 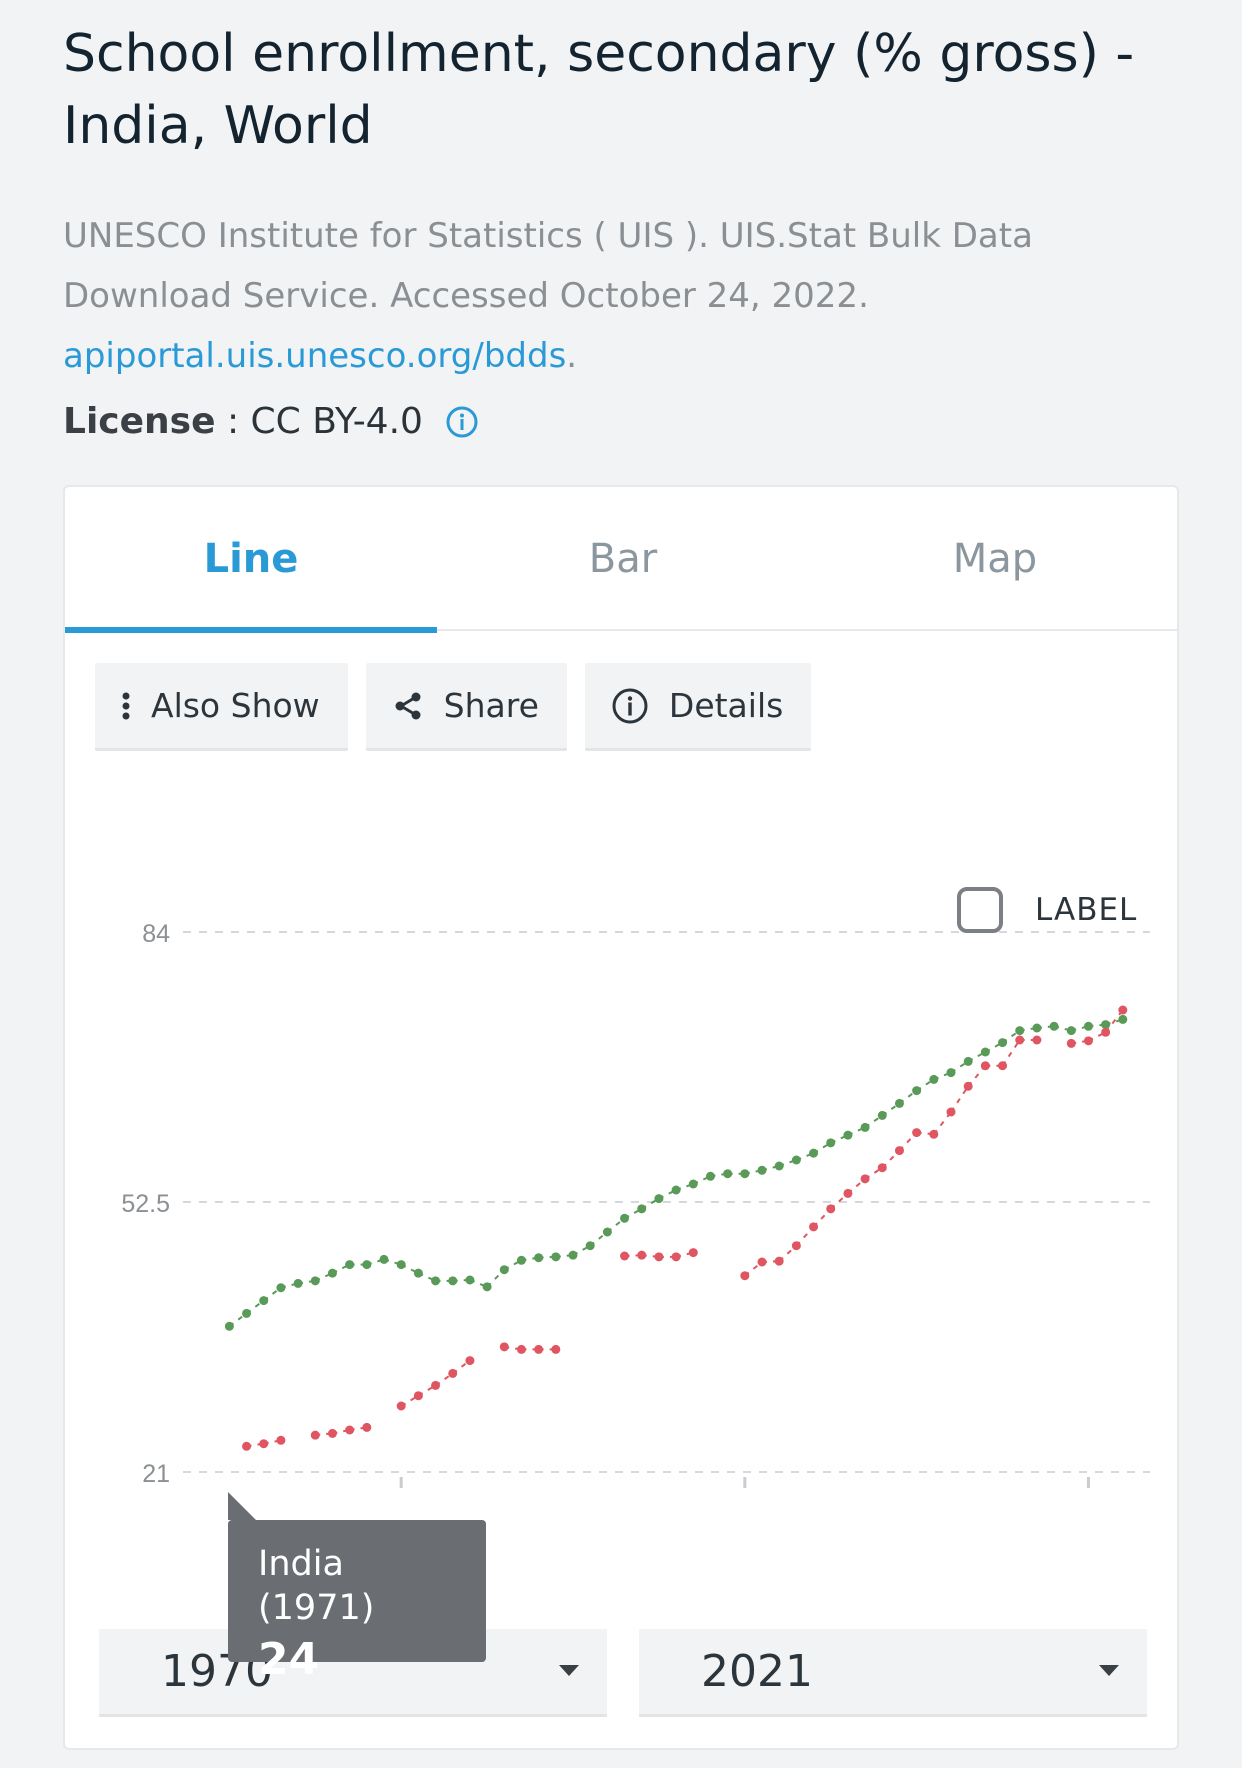 I want to click on label-checkbox, so click(x=980, y=910).